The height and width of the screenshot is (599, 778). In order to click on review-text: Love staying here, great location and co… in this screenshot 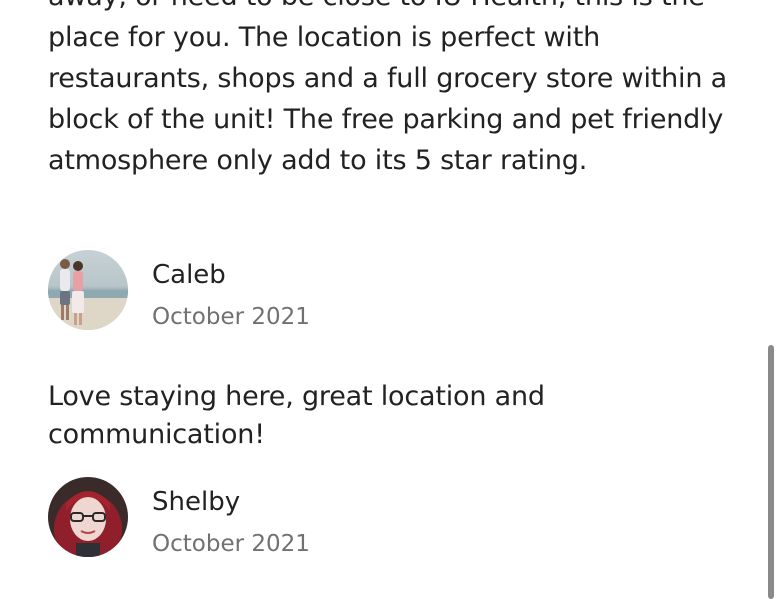, I will do `click(296, 415)`.